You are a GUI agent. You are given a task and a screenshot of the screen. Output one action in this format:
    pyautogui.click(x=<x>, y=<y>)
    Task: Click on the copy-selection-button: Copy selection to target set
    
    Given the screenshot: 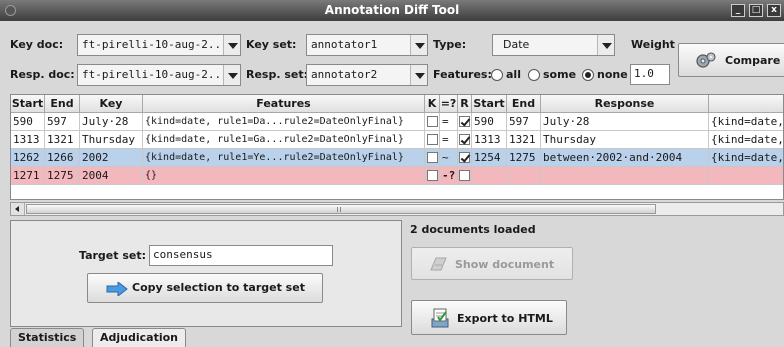 What is the action you would take?
    pyautogui.click(x=205, y=288)
    